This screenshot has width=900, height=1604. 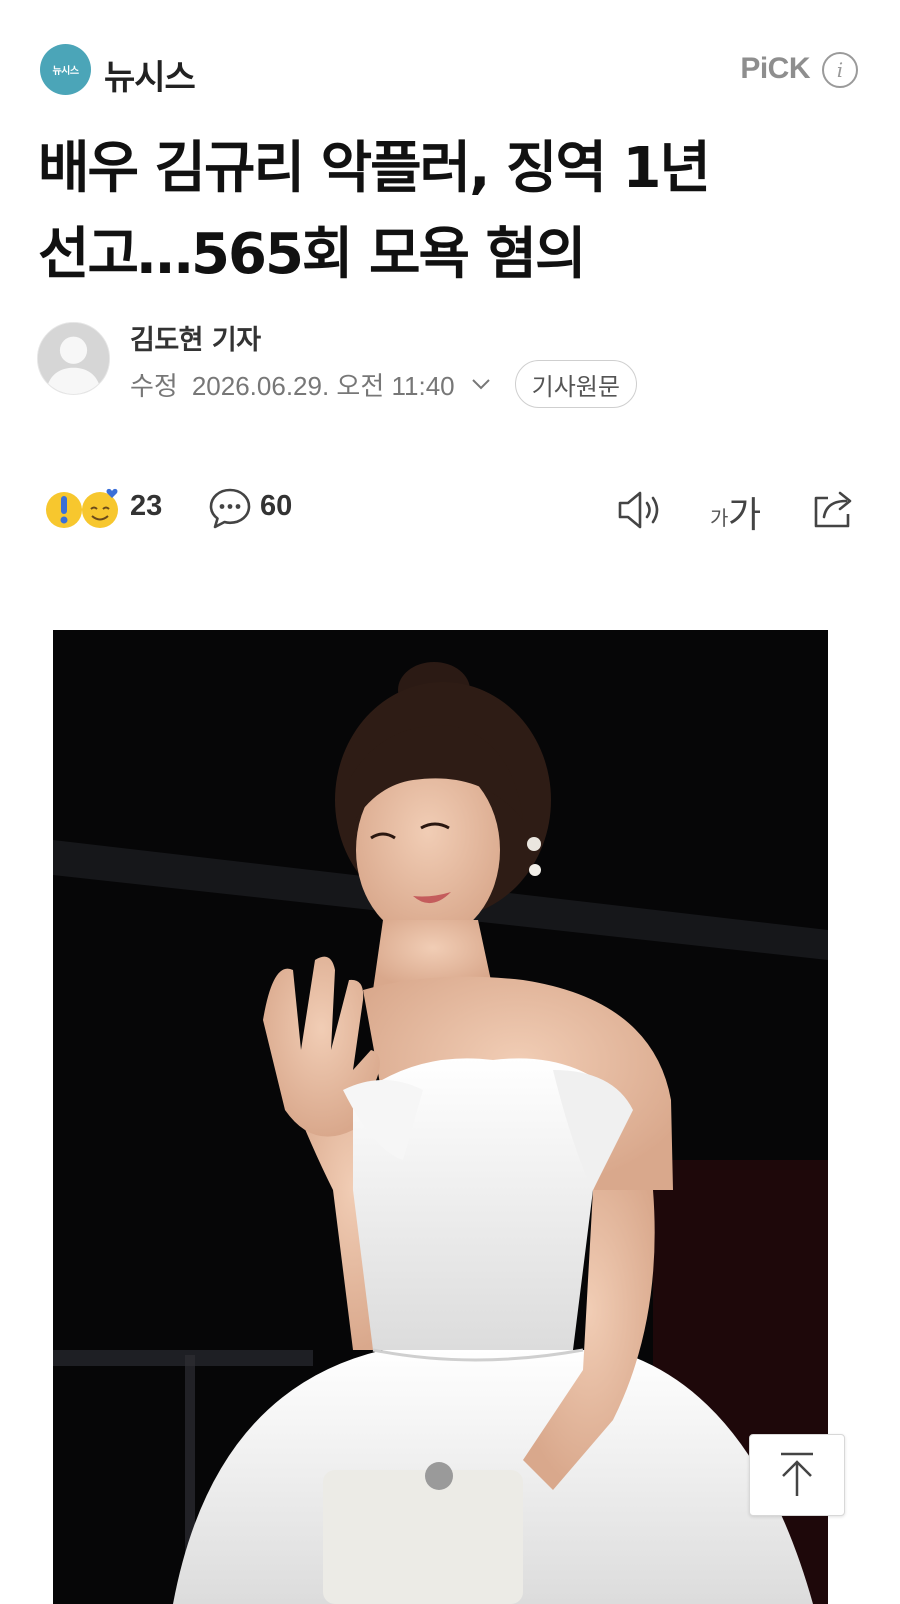 I want to click on comment-icon, so click(x=230, y=508).